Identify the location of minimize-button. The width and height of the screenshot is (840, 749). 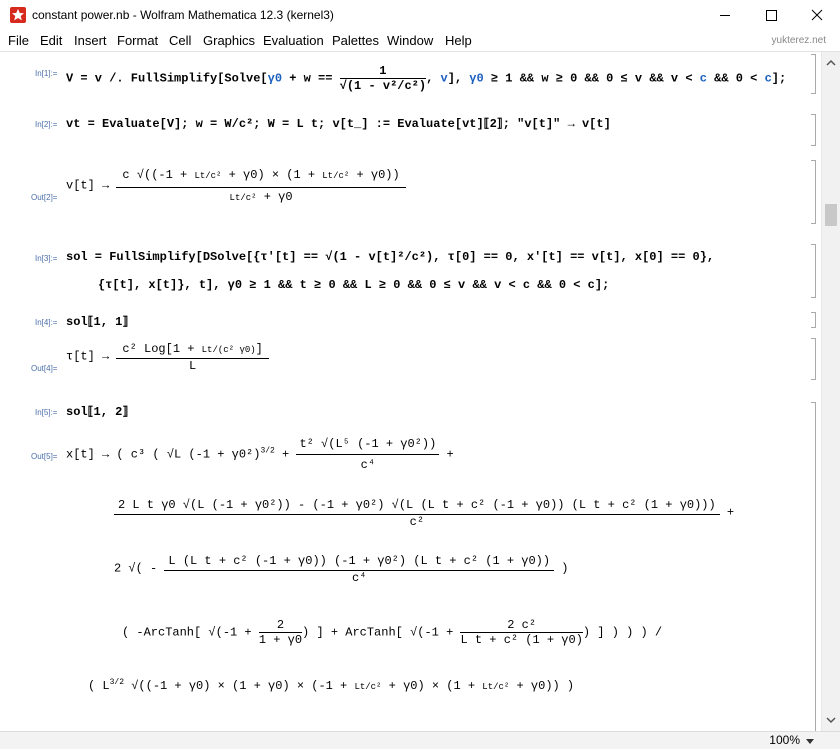
(725, 15).